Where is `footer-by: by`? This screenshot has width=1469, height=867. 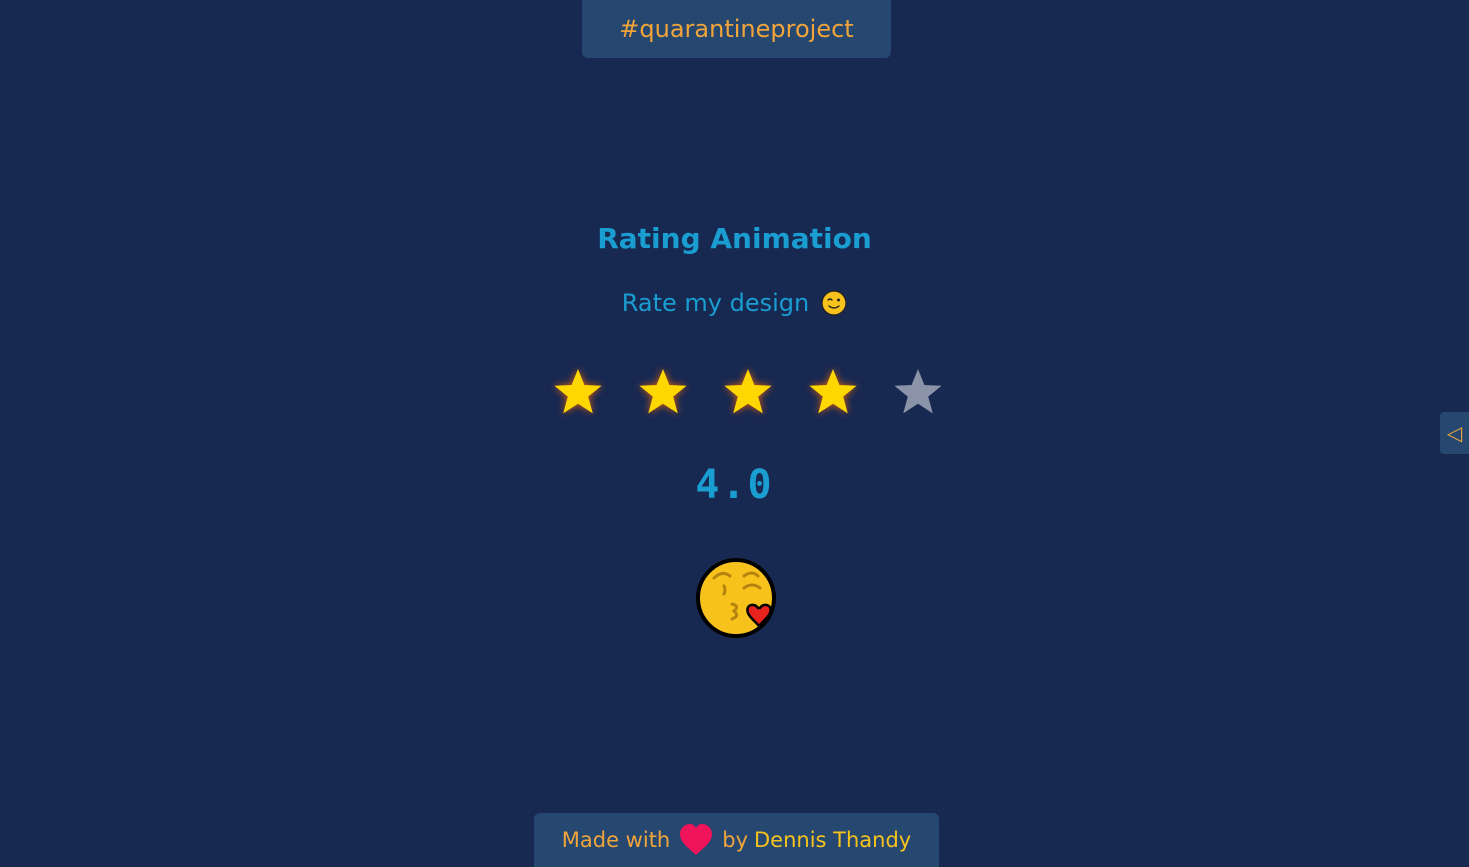
footer-by: by is located at coordinates (735, 840).